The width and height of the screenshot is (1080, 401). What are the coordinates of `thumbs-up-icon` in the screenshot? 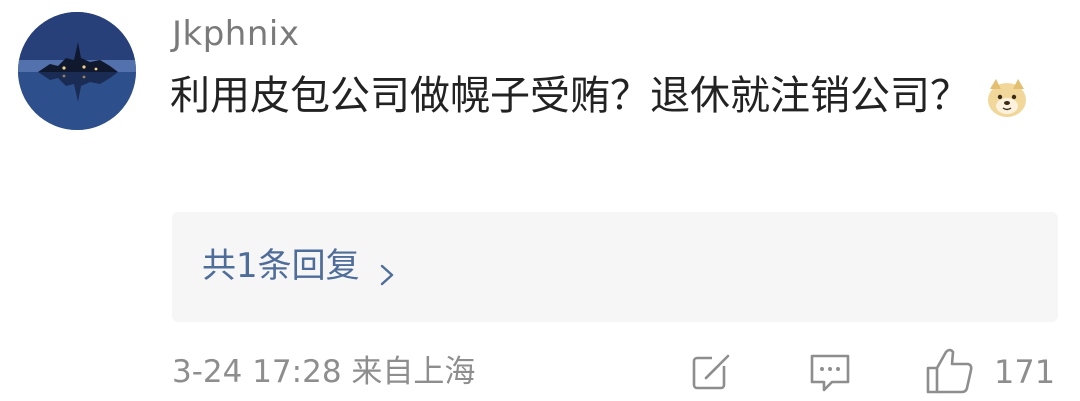 It's located at (950, 371).